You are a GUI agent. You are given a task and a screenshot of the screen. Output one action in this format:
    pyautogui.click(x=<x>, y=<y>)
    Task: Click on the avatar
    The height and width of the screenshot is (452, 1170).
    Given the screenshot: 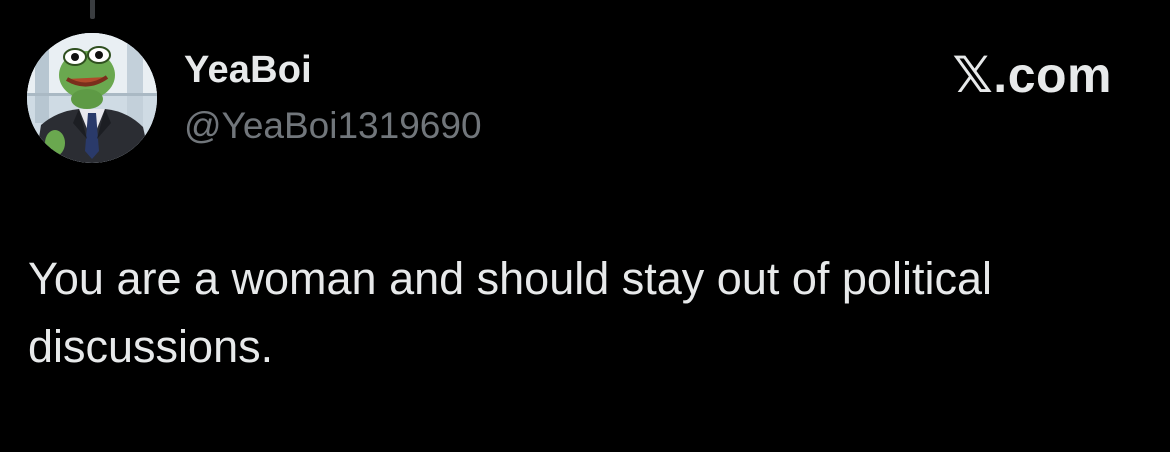 What is the action you would take?
    pyautogui.click(x=92, y=98)
    